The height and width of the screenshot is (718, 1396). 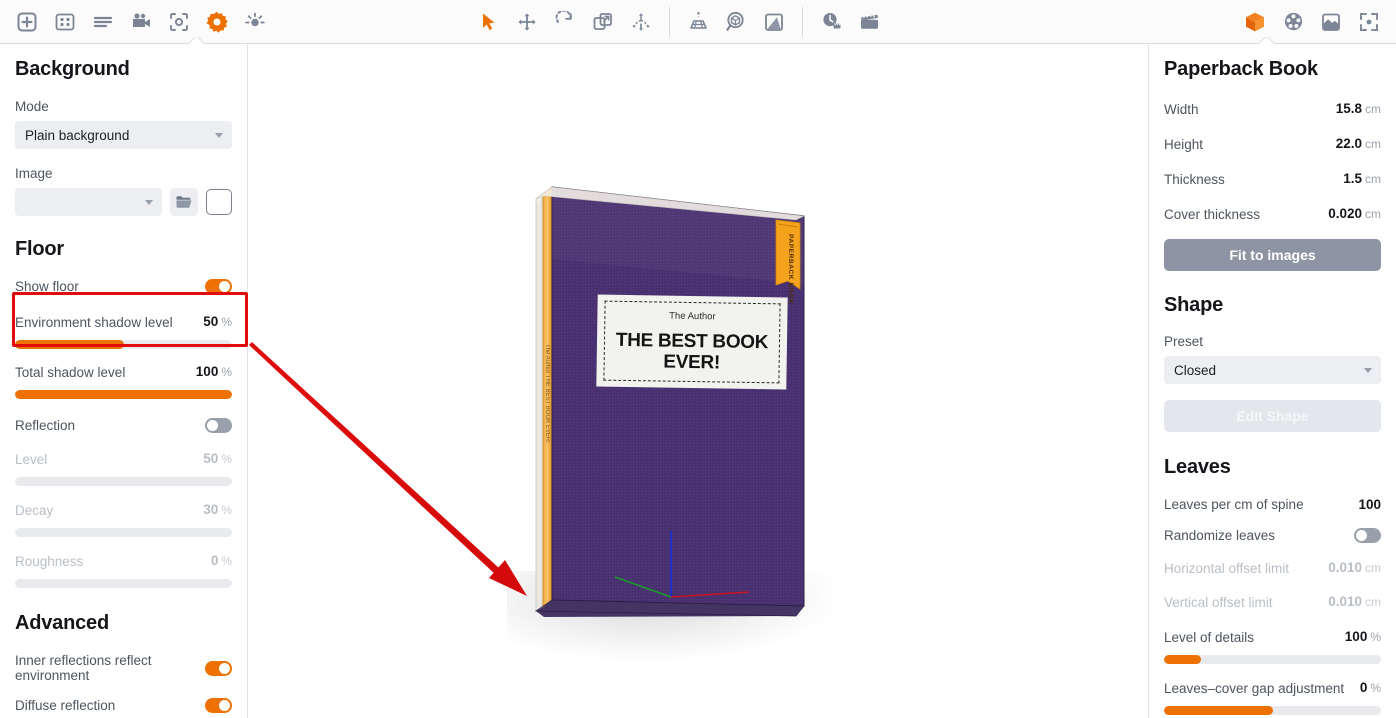 I want to click on inner-reflections-row: Inner reflections reflect environment, so click(x=123, y=668).